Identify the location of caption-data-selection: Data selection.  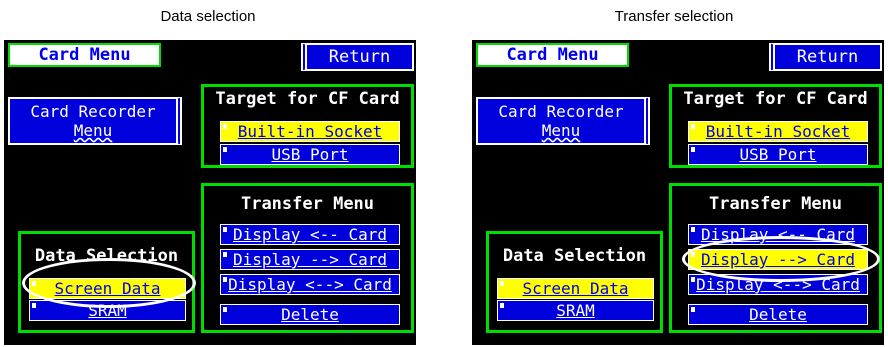
(208, 16).